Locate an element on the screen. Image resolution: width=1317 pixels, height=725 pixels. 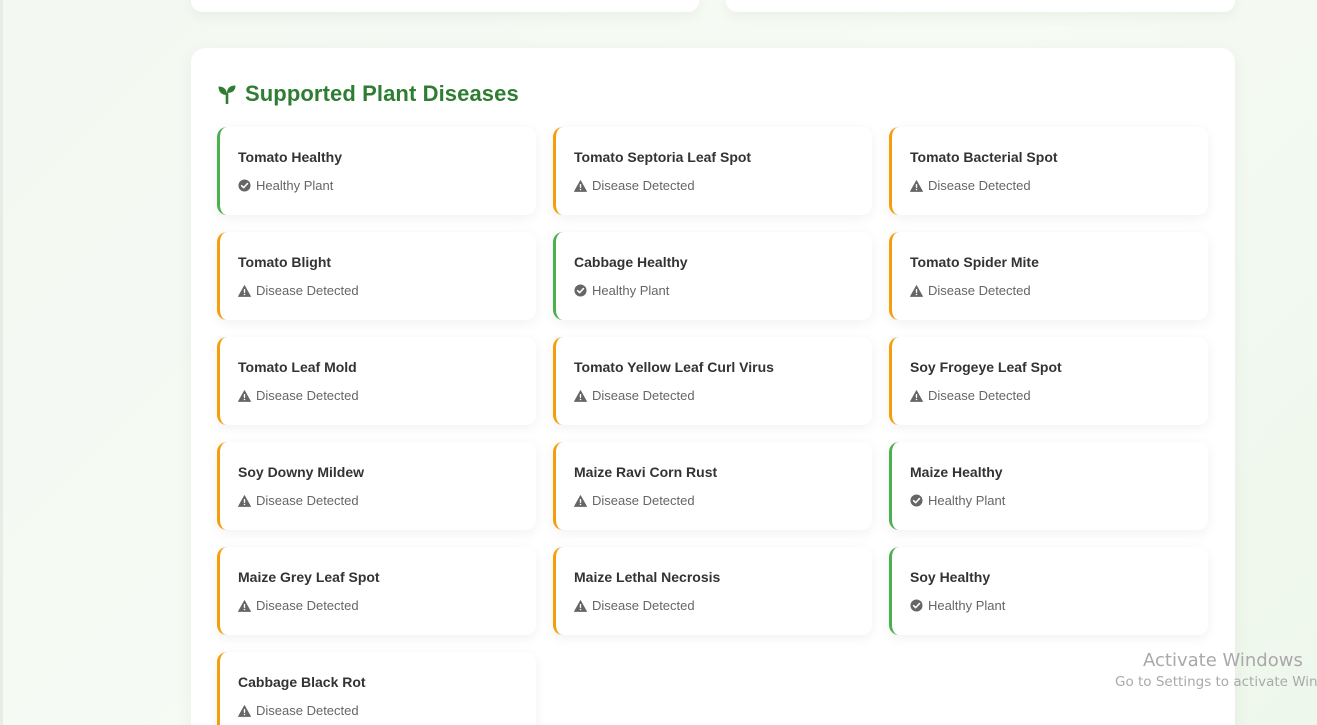
disease-name: Maize Grey Leaf Spot is located at coordinates (309, 577).